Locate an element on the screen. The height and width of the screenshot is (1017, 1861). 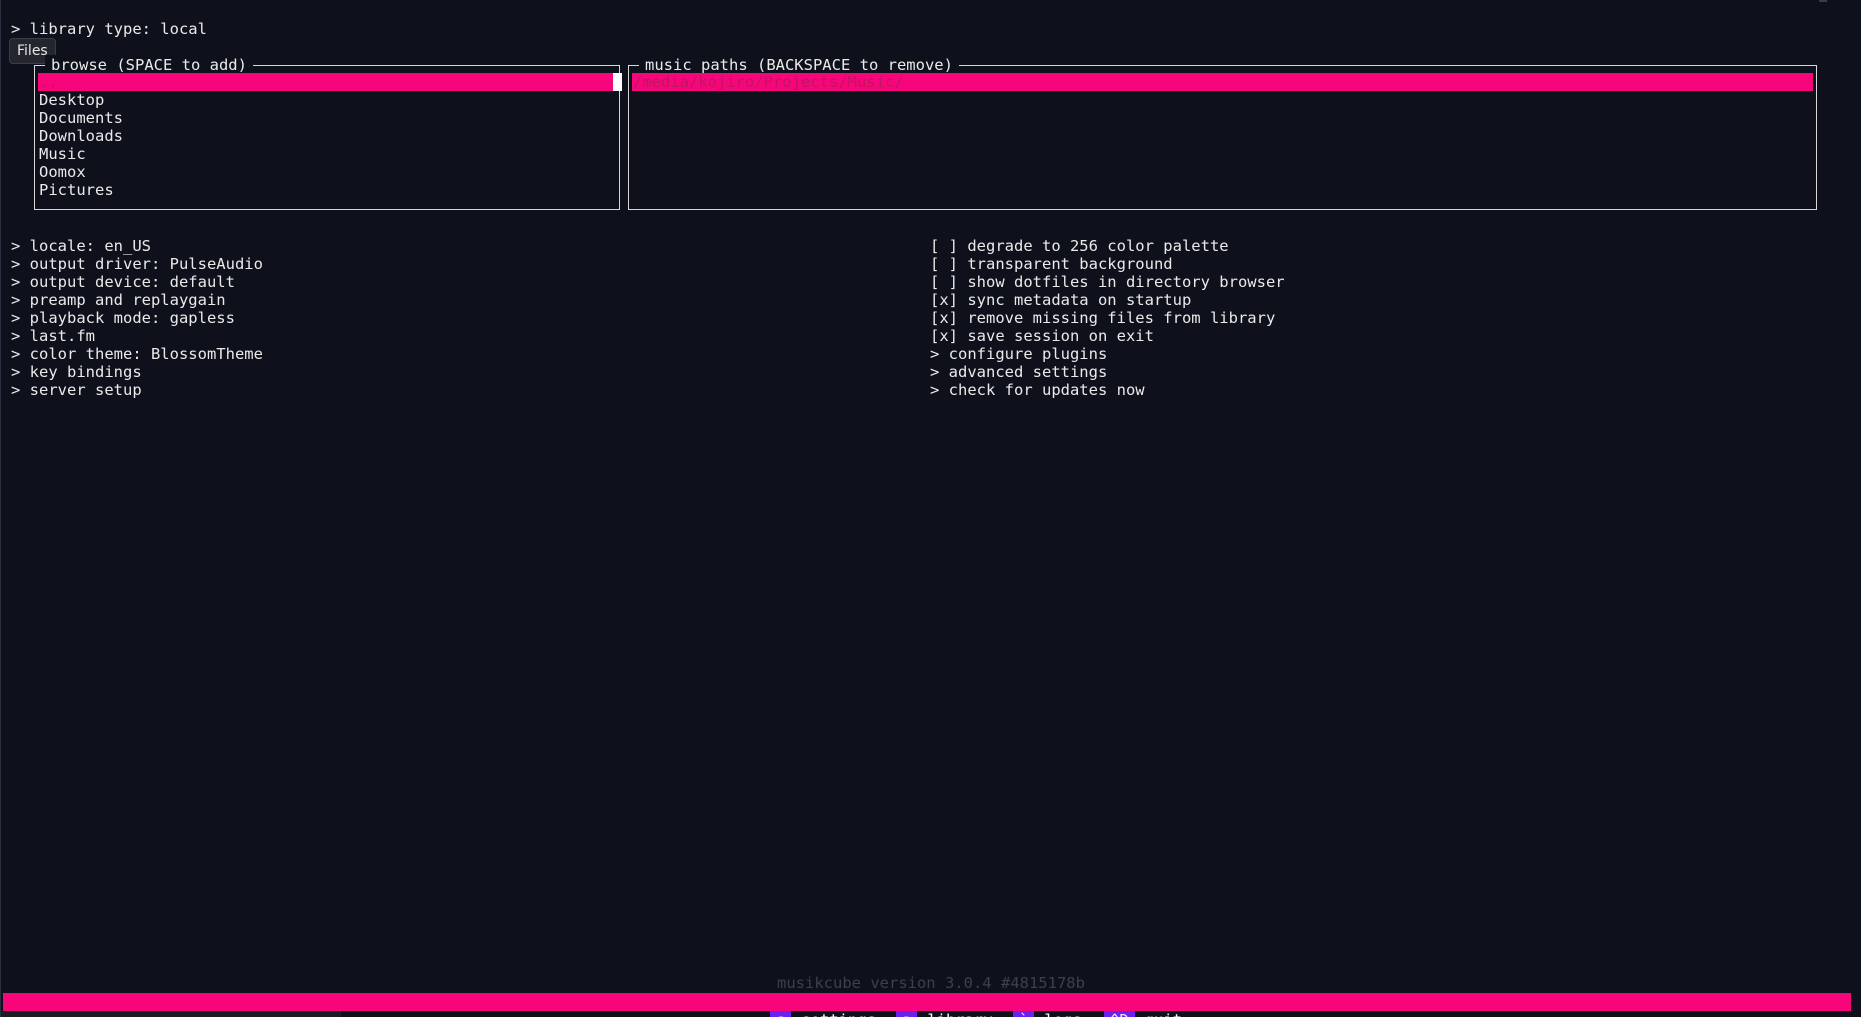
browse-scrollbar-thumb is located at coordinates (617, 82).